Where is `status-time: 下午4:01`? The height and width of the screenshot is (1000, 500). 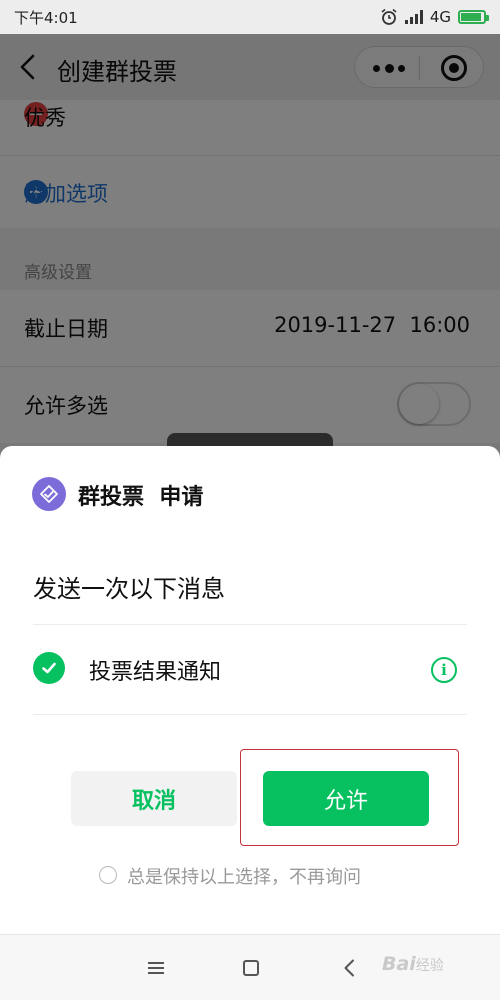
status-time: 下午4:01 is located at coordinates (46, 17).